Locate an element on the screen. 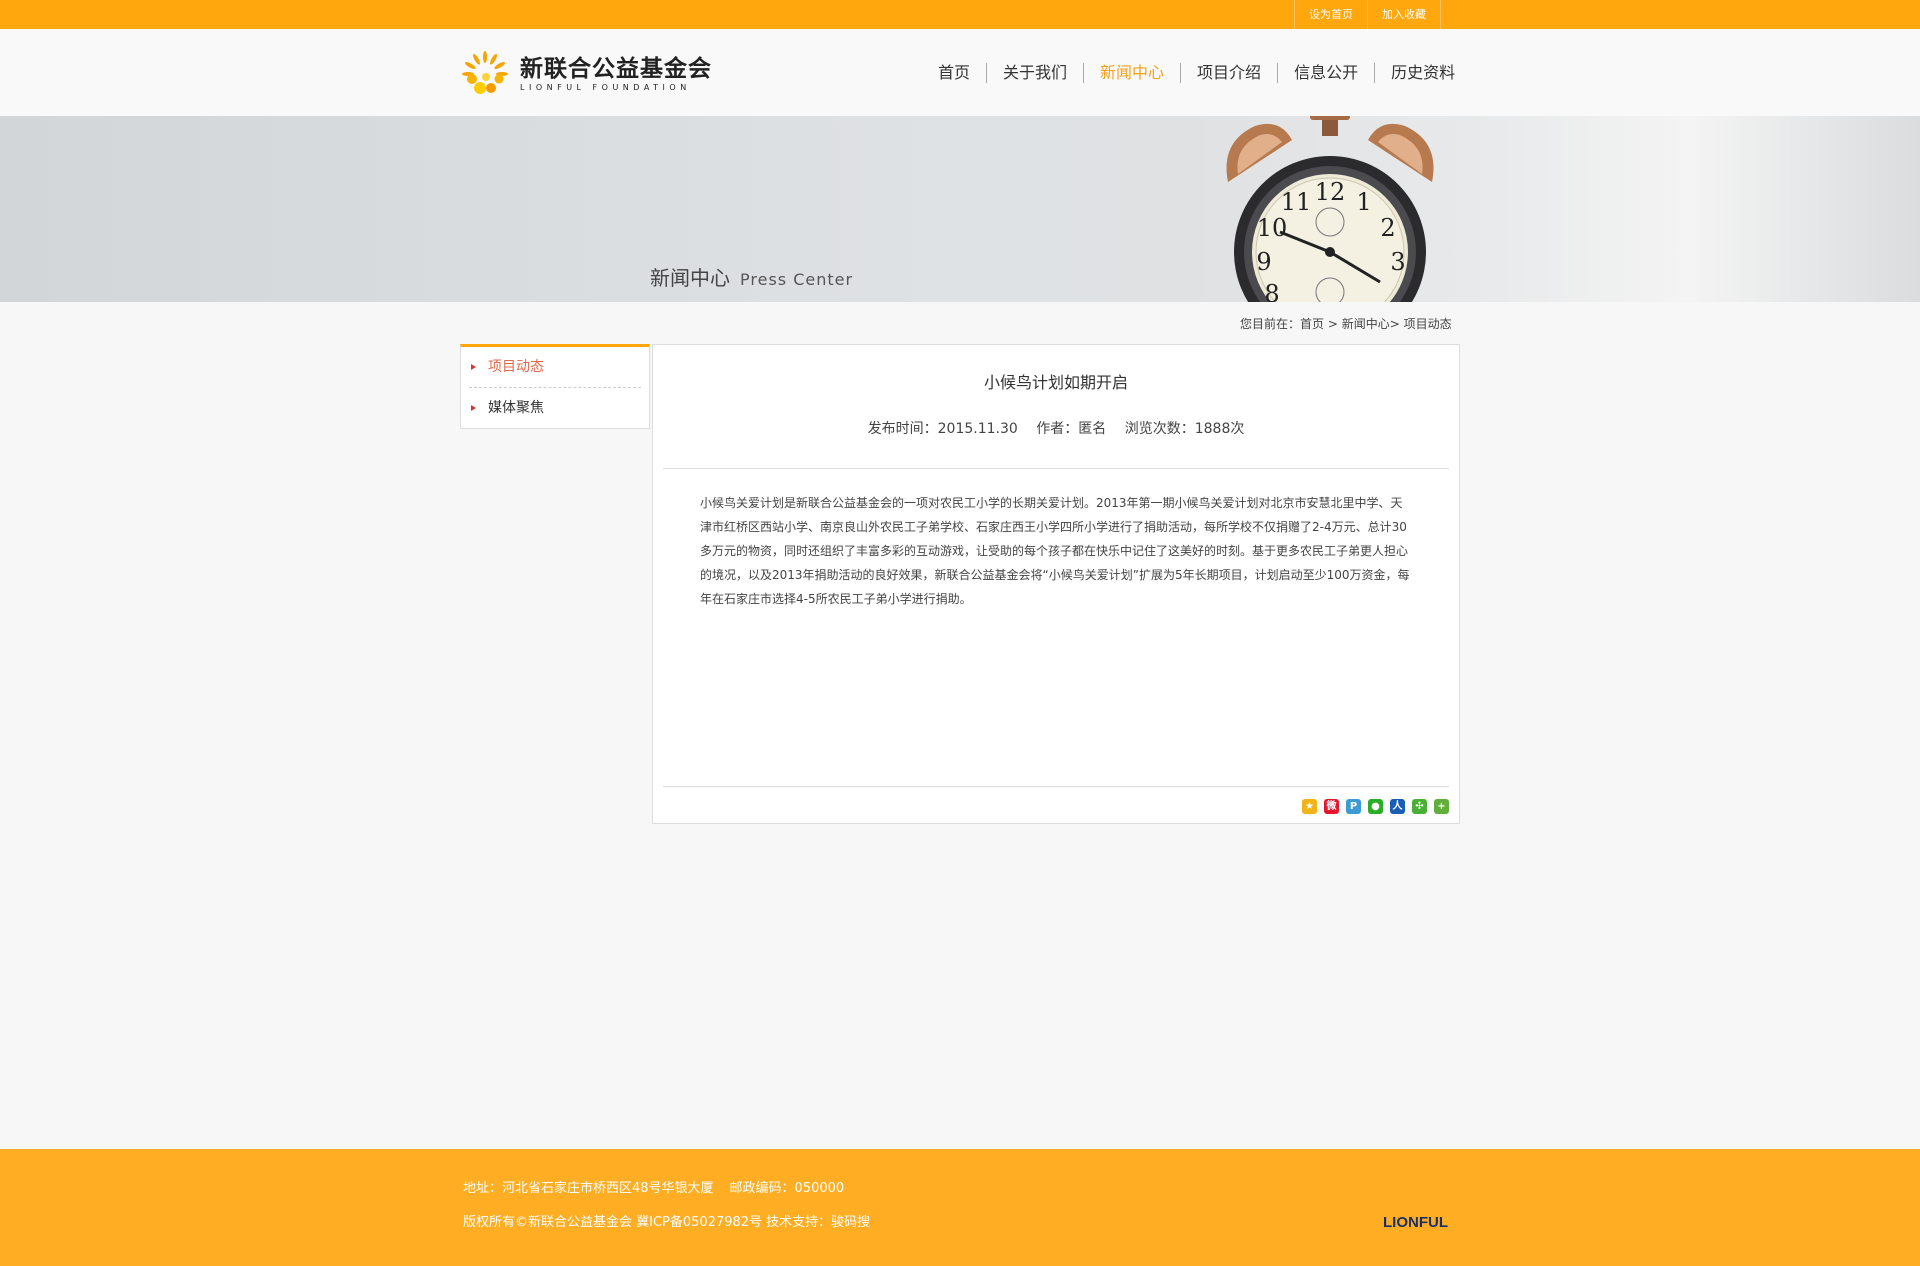  sidebar-menu: 项目动态 媒体聚焦 is located at coordinates (555, 386).